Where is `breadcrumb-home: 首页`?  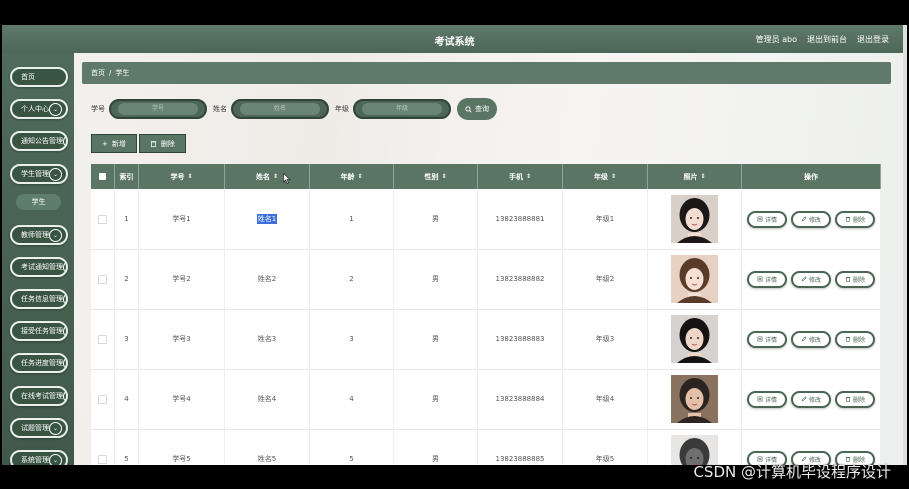
breadcrumb-home: 首页 is located at coordinates (98, 73).